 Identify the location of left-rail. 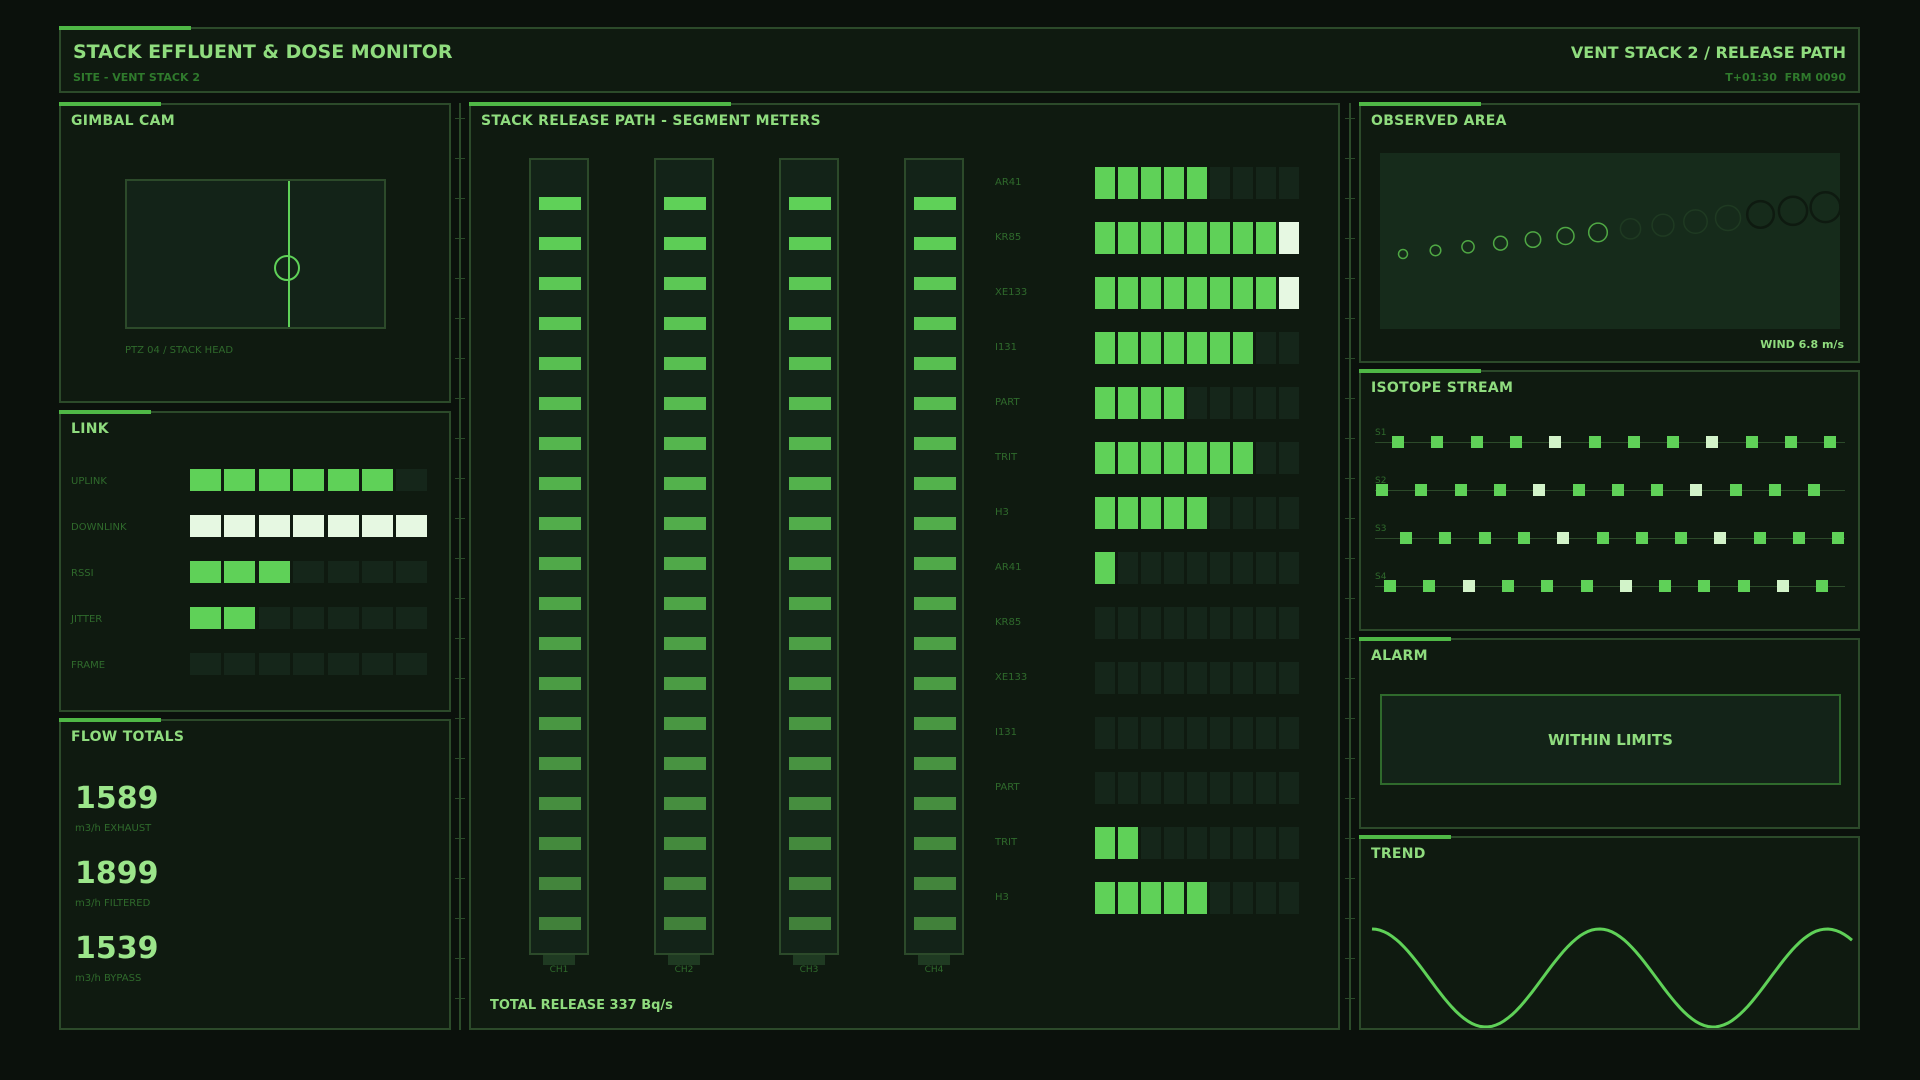
(460, 566).